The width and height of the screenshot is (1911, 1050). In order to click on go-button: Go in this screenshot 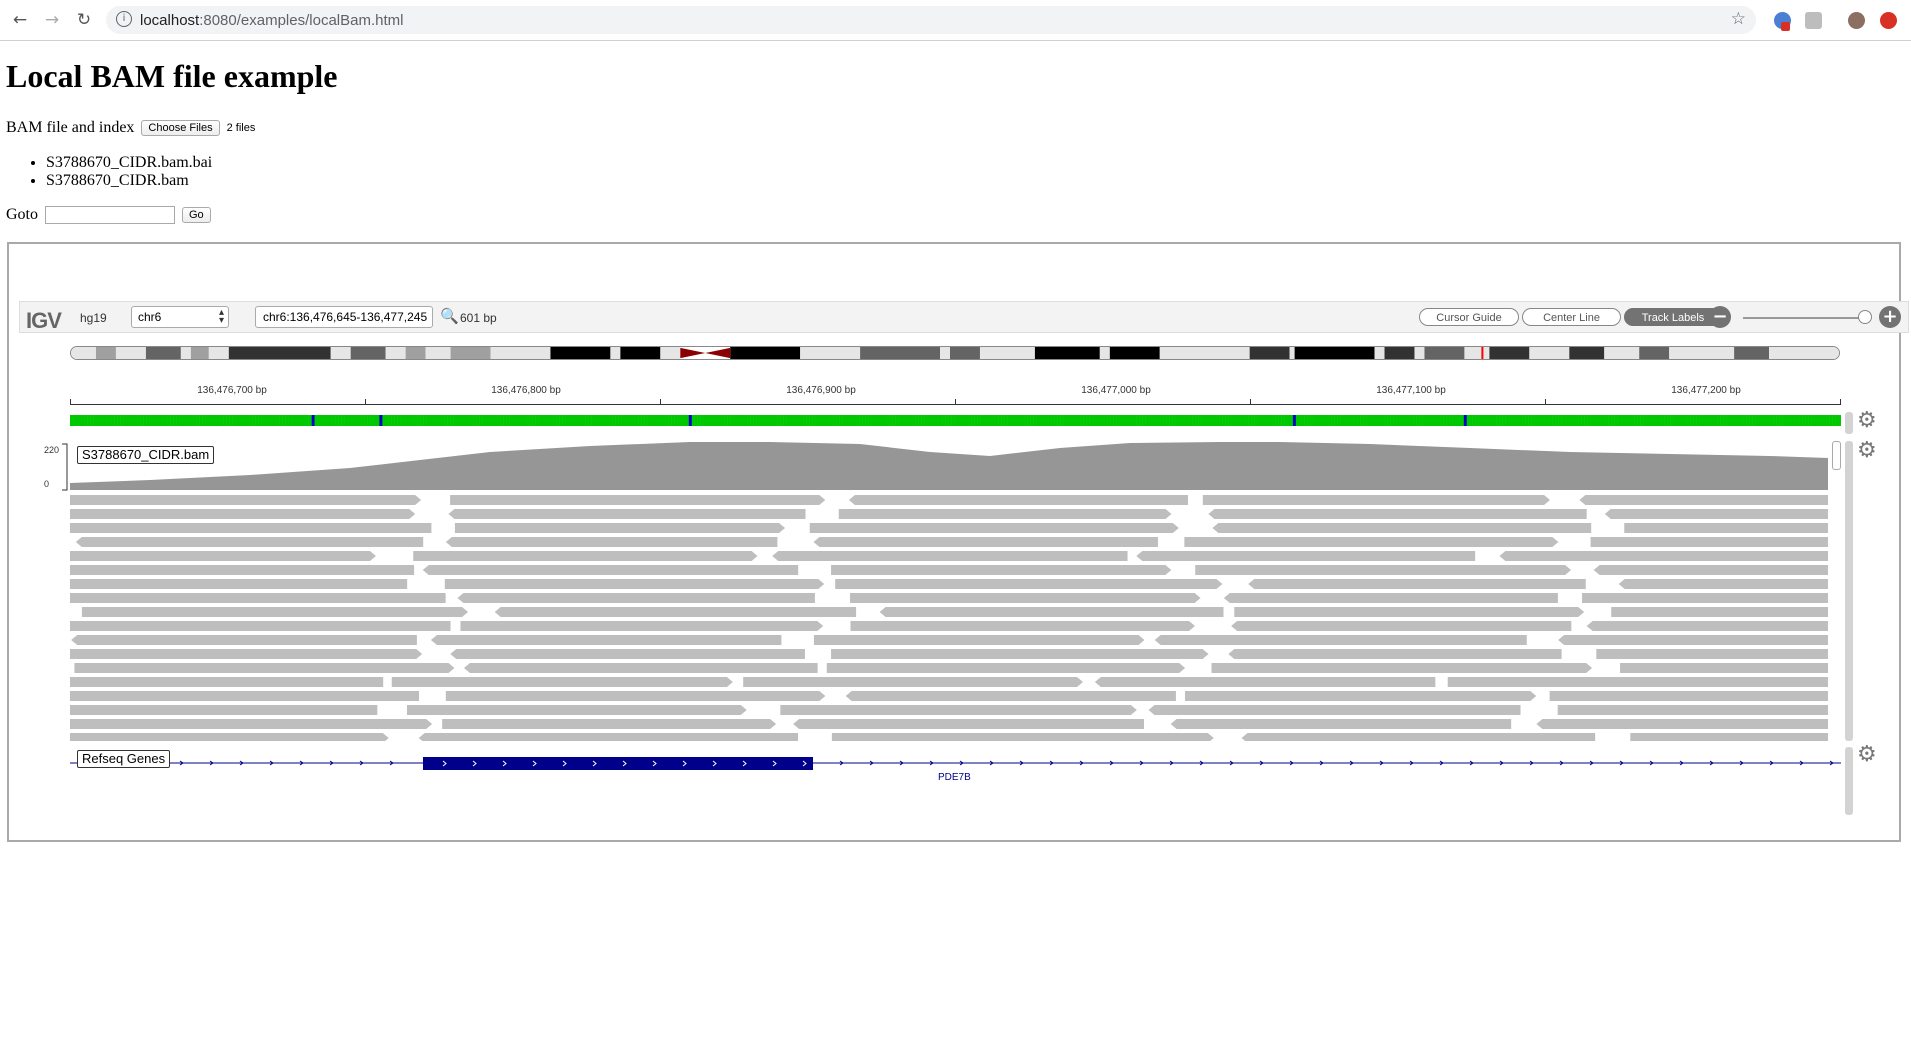, I will do `click(196, 215)`.